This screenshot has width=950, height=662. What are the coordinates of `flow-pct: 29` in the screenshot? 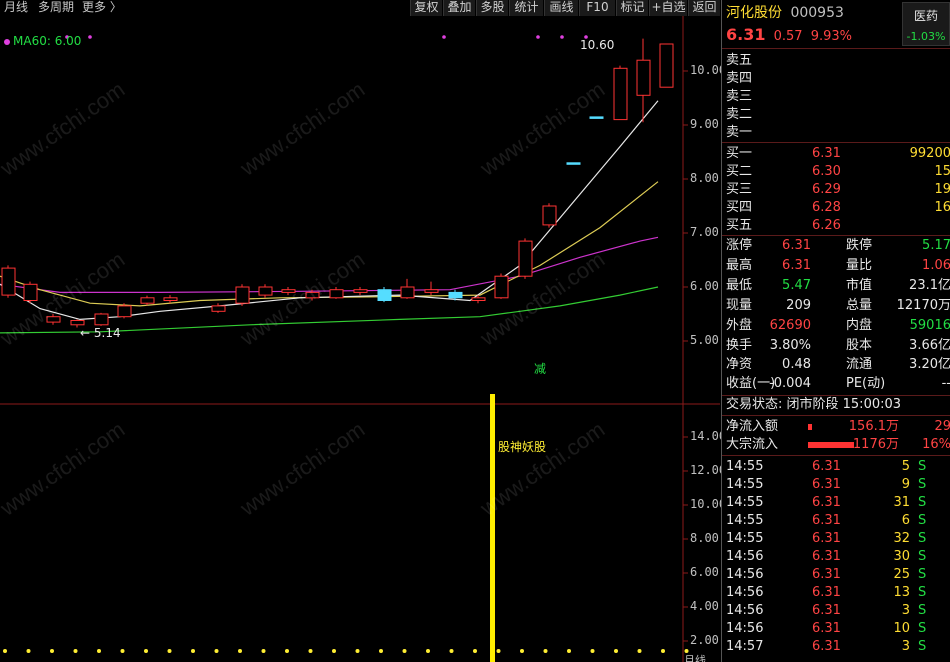 It's located at (942, 426).